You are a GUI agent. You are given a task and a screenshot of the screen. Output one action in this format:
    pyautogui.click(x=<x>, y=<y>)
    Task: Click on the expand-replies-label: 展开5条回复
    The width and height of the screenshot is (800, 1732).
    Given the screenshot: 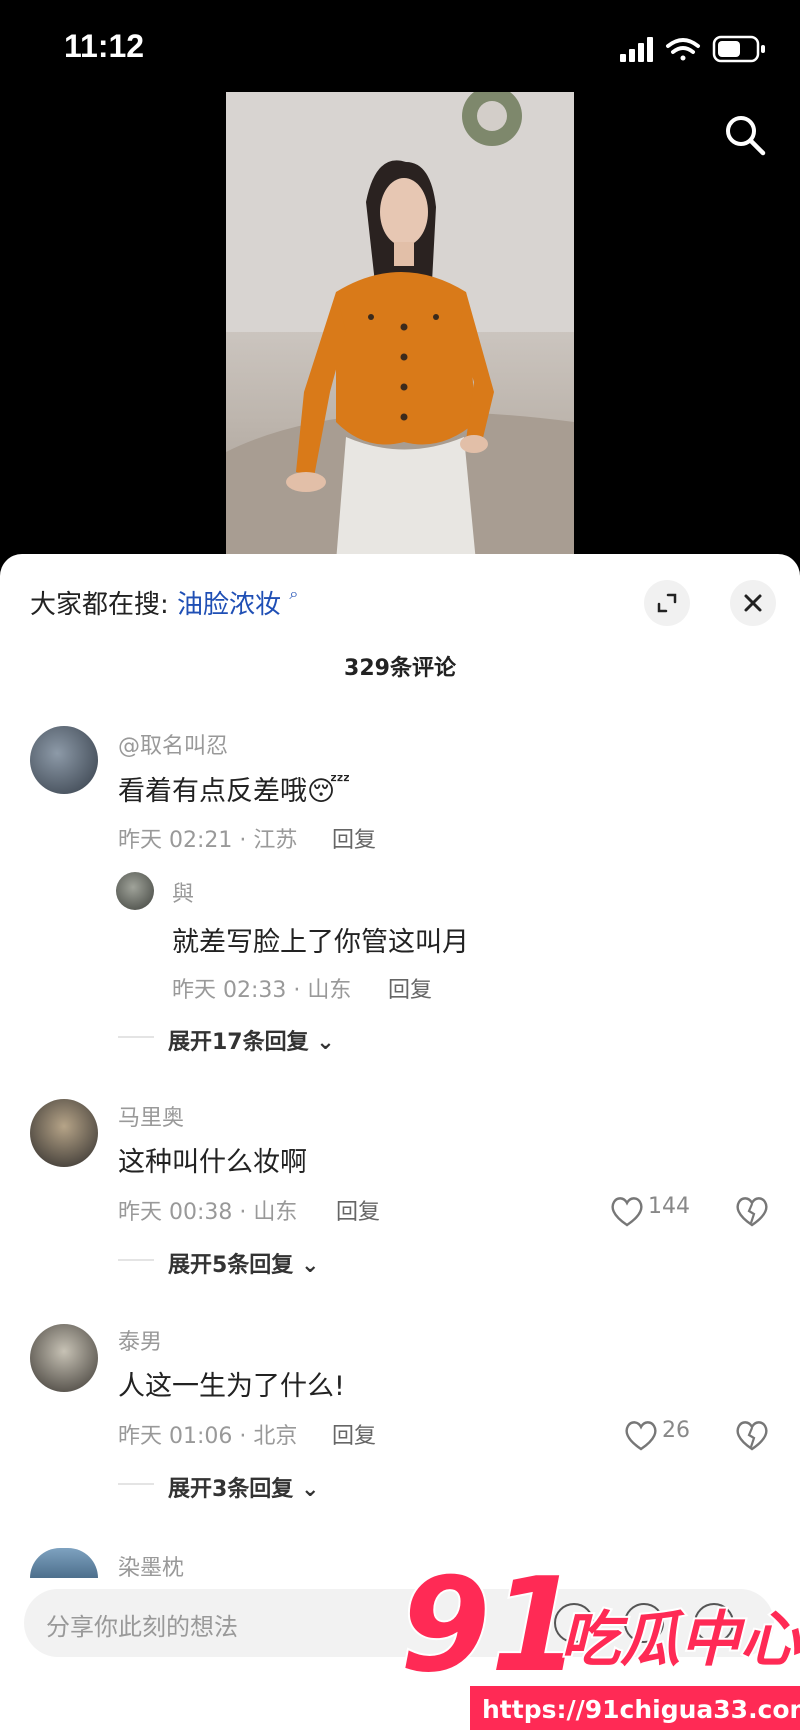 What is the action you would take?
    pyautogui.click(x=231, y=1265)
    